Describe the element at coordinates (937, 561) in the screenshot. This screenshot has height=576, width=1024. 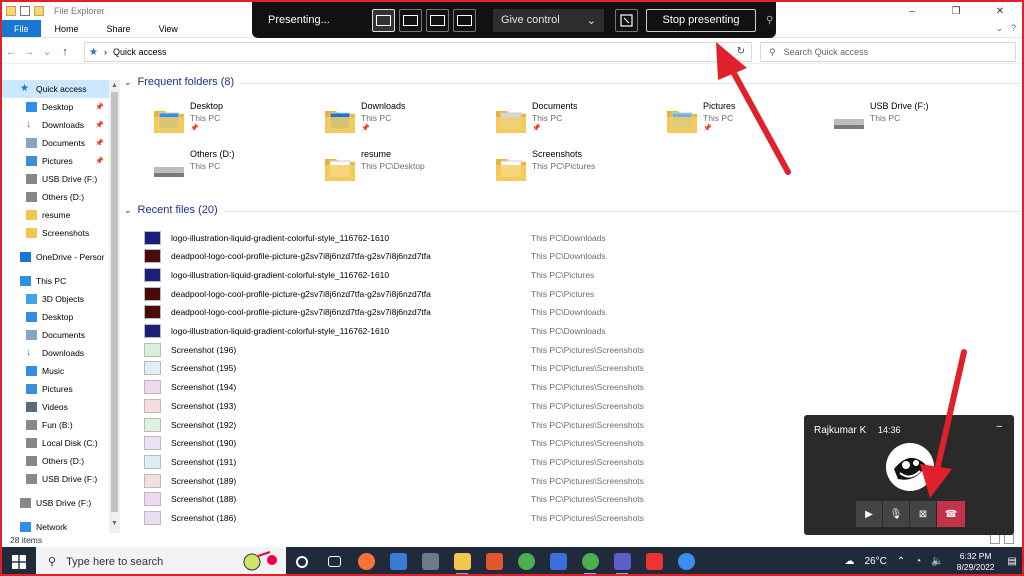
I see `volume-icon: 🔈` at that location.